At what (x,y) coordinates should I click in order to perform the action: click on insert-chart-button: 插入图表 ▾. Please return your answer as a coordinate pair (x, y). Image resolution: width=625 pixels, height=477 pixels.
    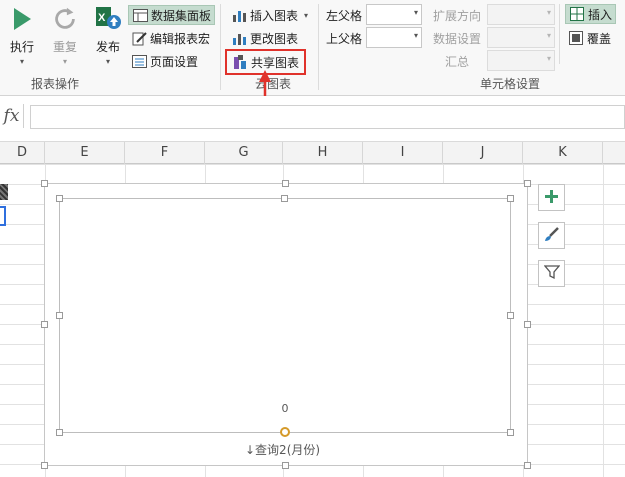
    Looking at the image, I should click on (269, 15).